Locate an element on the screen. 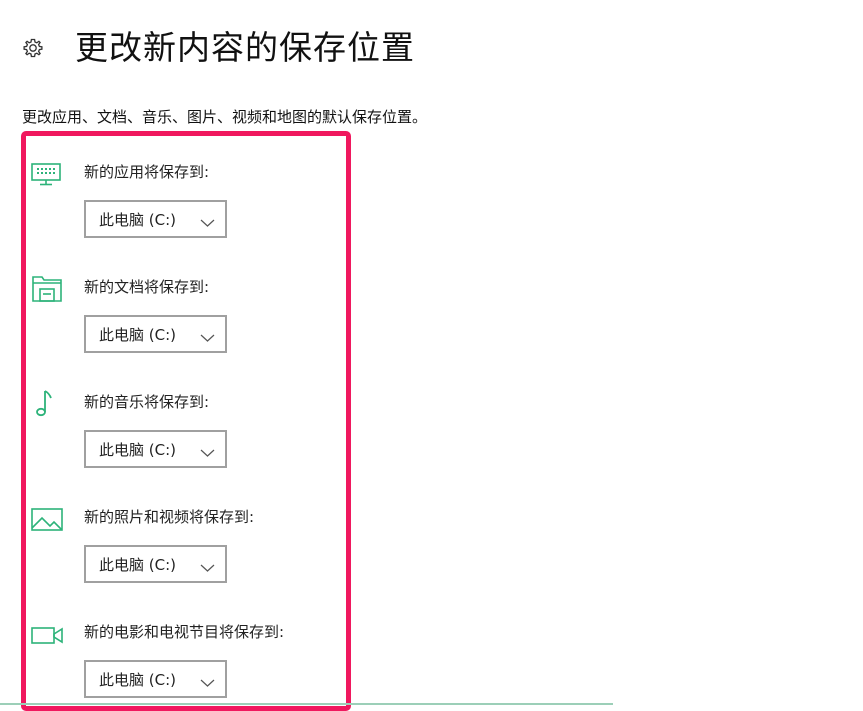 This screenshot has height=711, width=863. setting-label: 新的音乐将保存到: is located at coordinates (147, 402).